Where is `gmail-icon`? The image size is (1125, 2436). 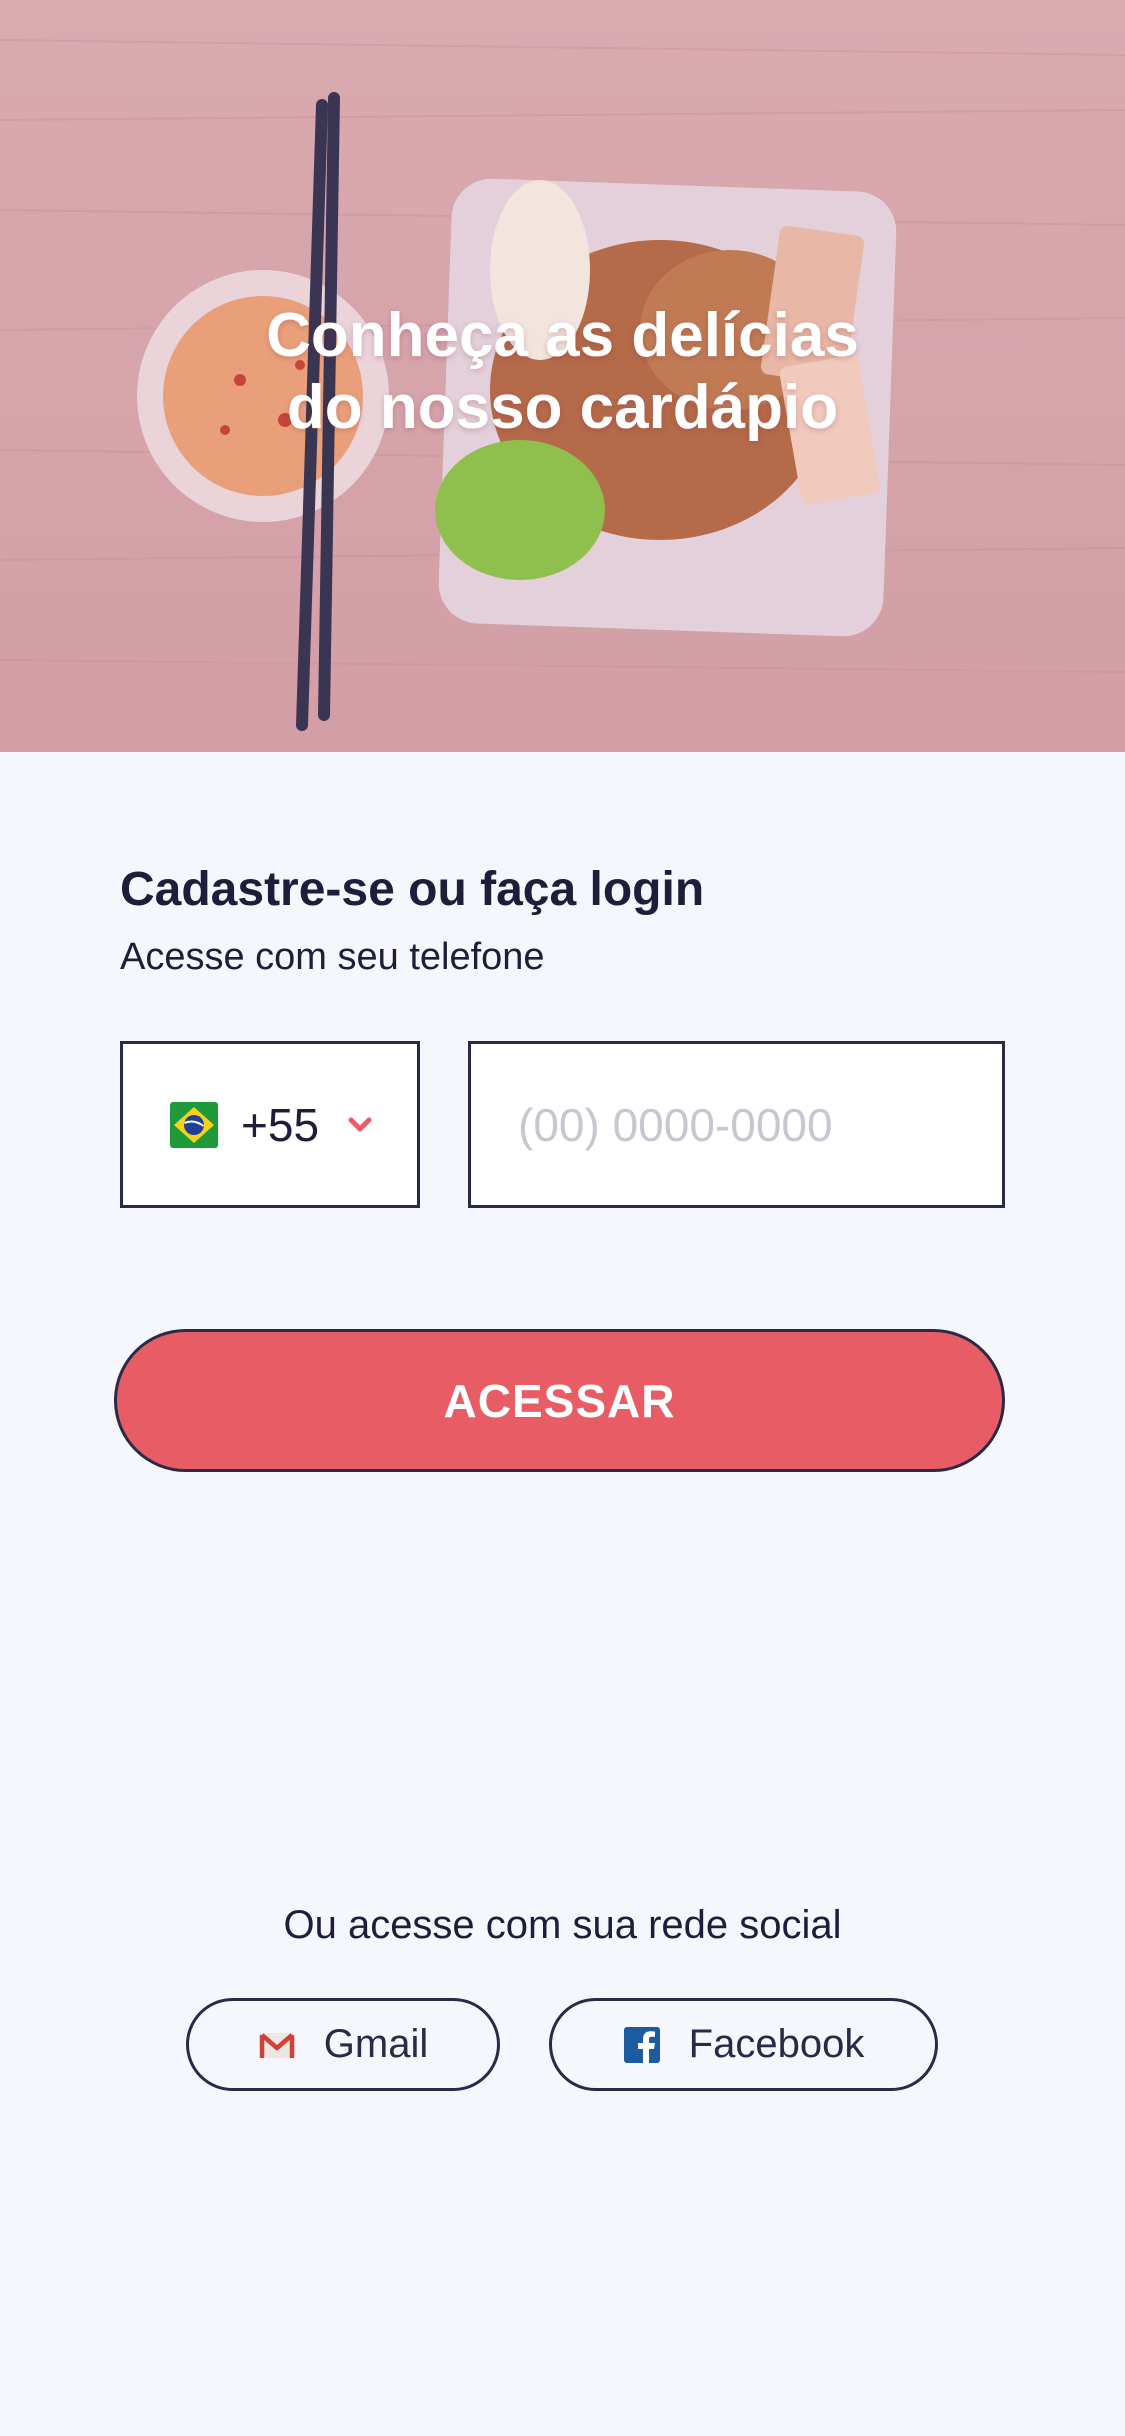 gmail-icon is located at coordinates (277, 2045).